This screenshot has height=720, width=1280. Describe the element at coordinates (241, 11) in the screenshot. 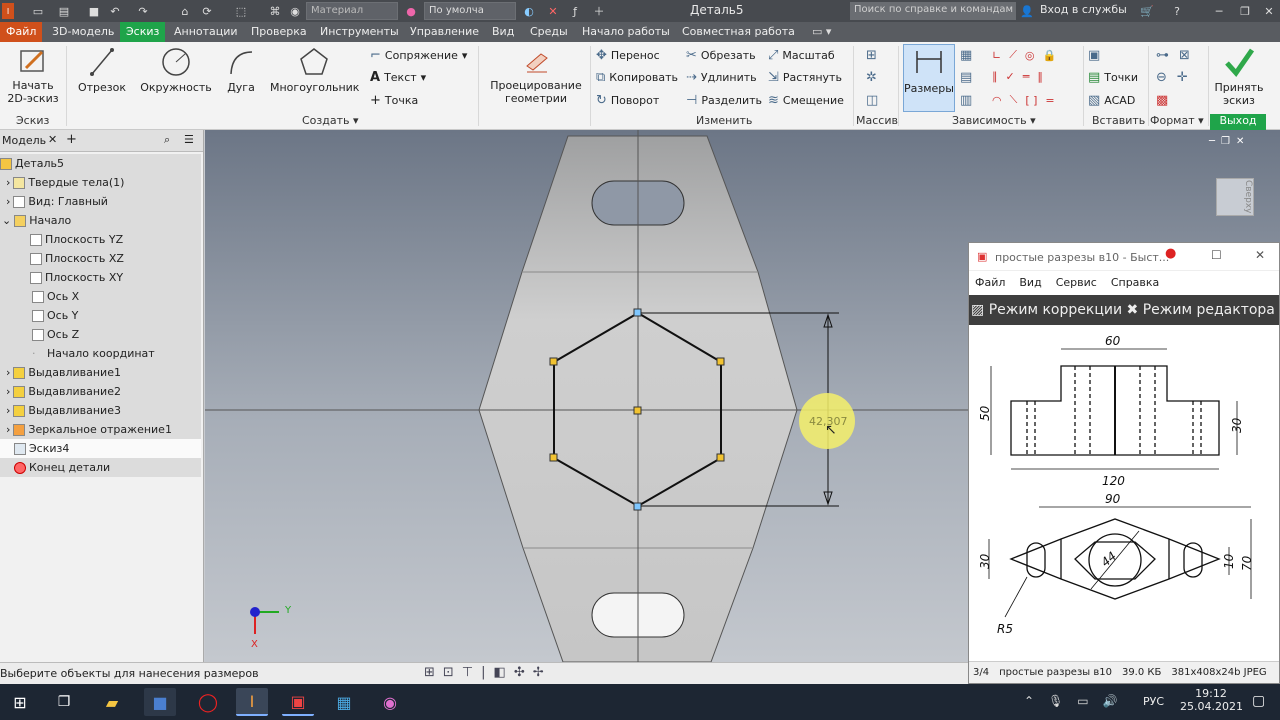

I see `select-icon: ⬚` at that location.